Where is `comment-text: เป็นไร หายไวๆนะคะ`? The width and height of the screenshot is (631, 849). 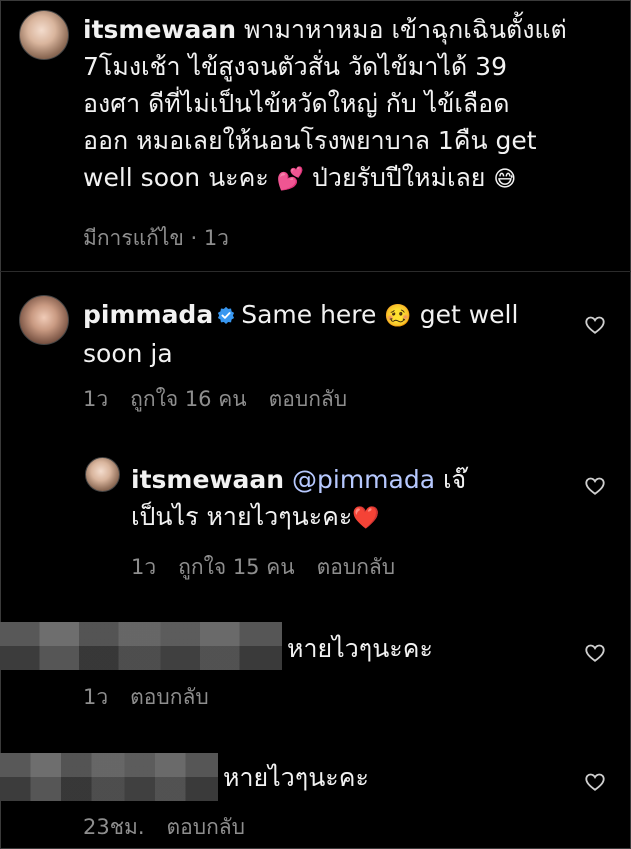 comment-text: เป็นไร หายไวๆนะคะ is located at coordinates (242, 516).